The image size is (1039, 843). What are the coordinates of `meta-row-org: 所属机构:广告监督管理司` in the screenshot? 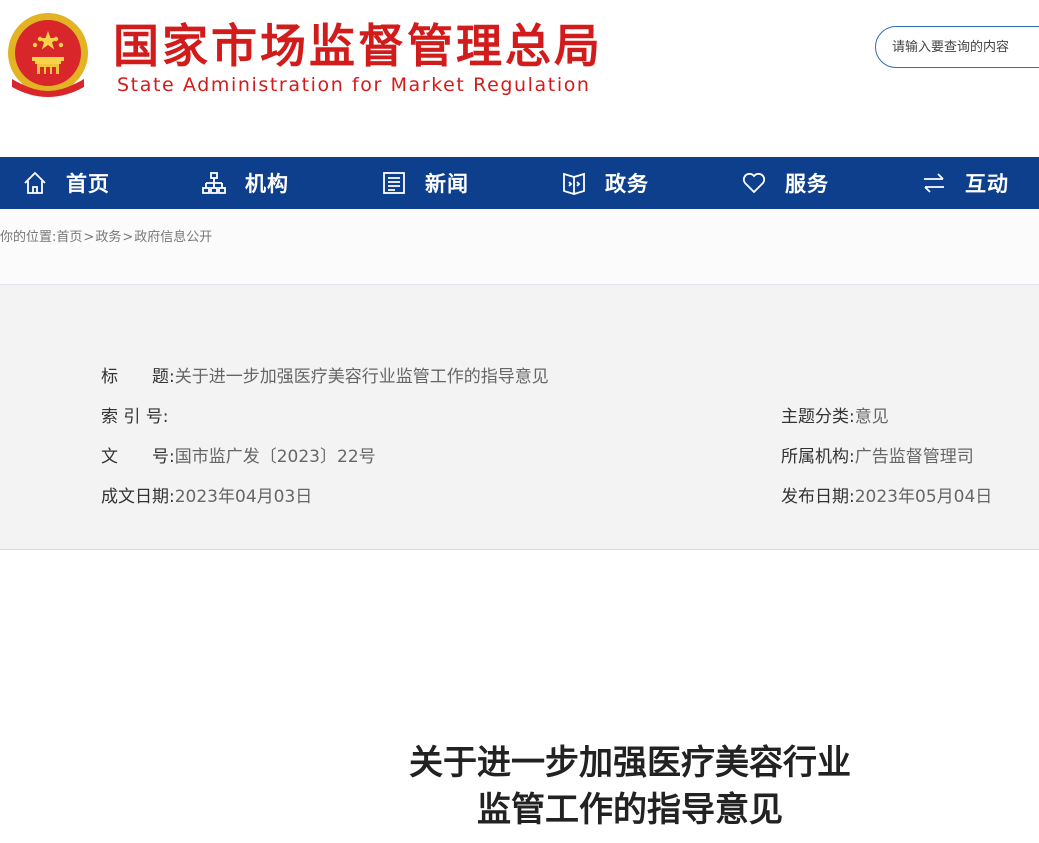 It's located at (877, 457).